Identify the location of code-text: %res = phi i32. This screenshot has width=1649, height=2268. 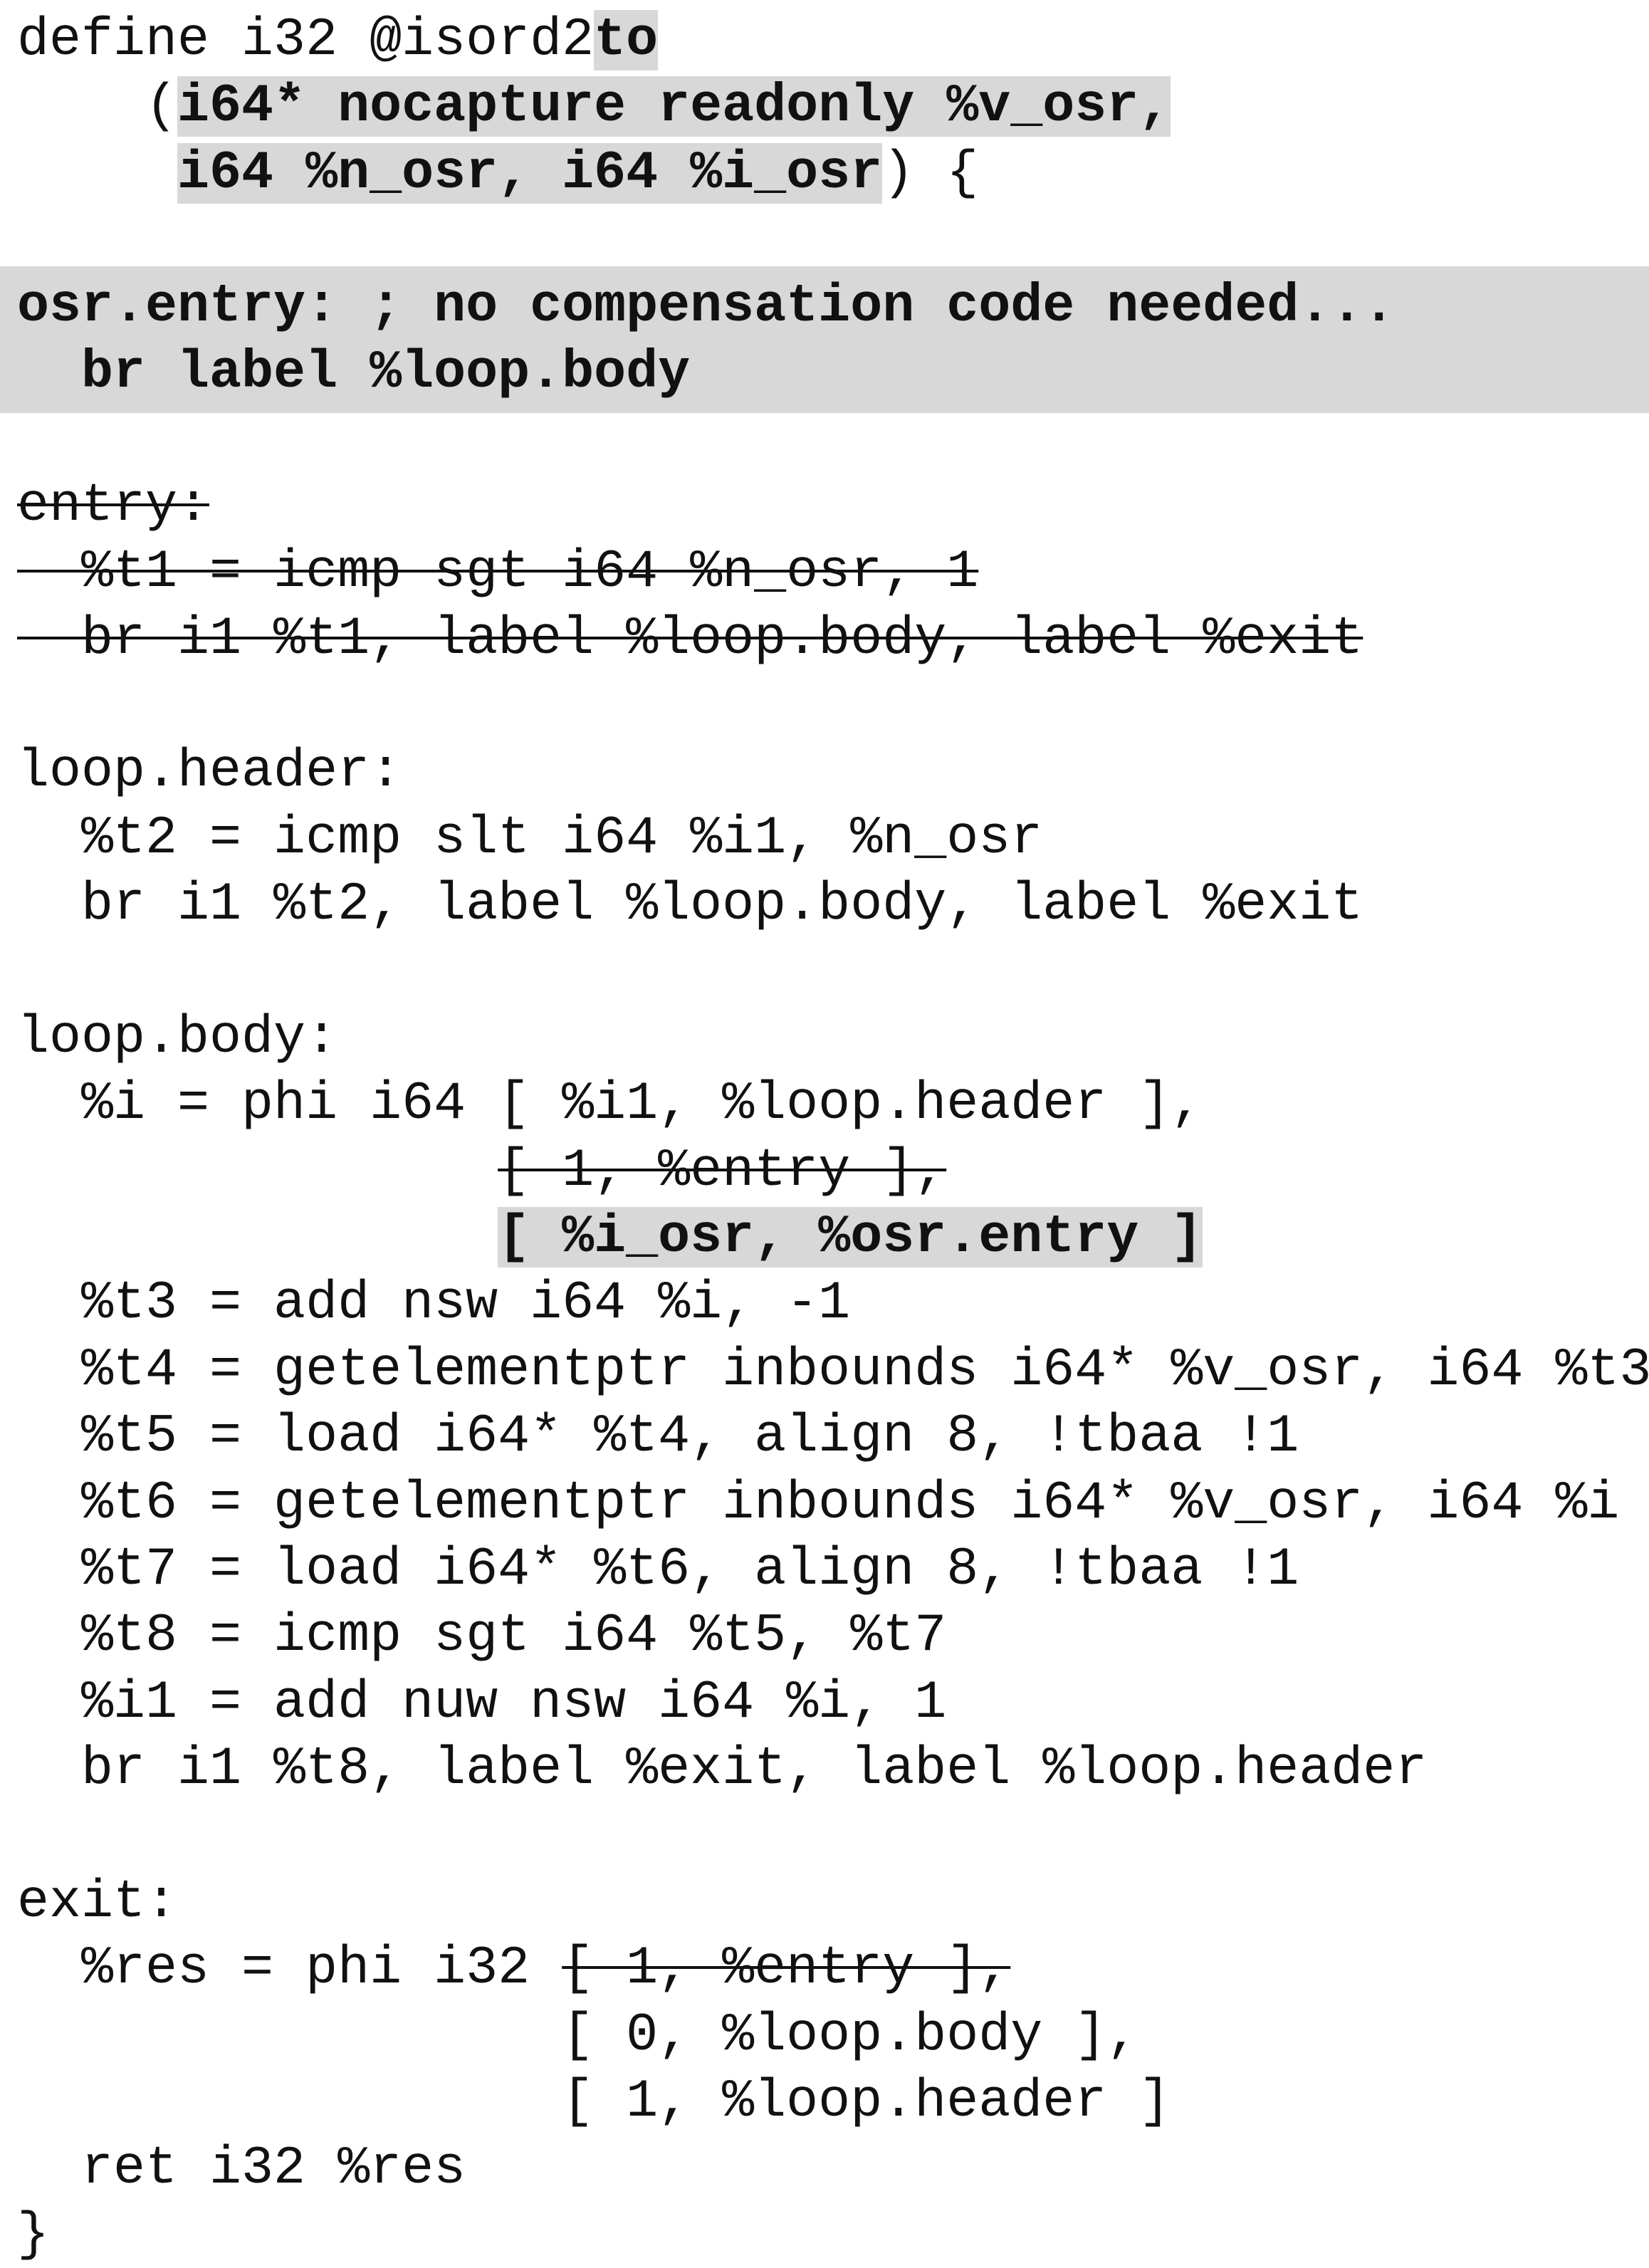
(289, 1969).